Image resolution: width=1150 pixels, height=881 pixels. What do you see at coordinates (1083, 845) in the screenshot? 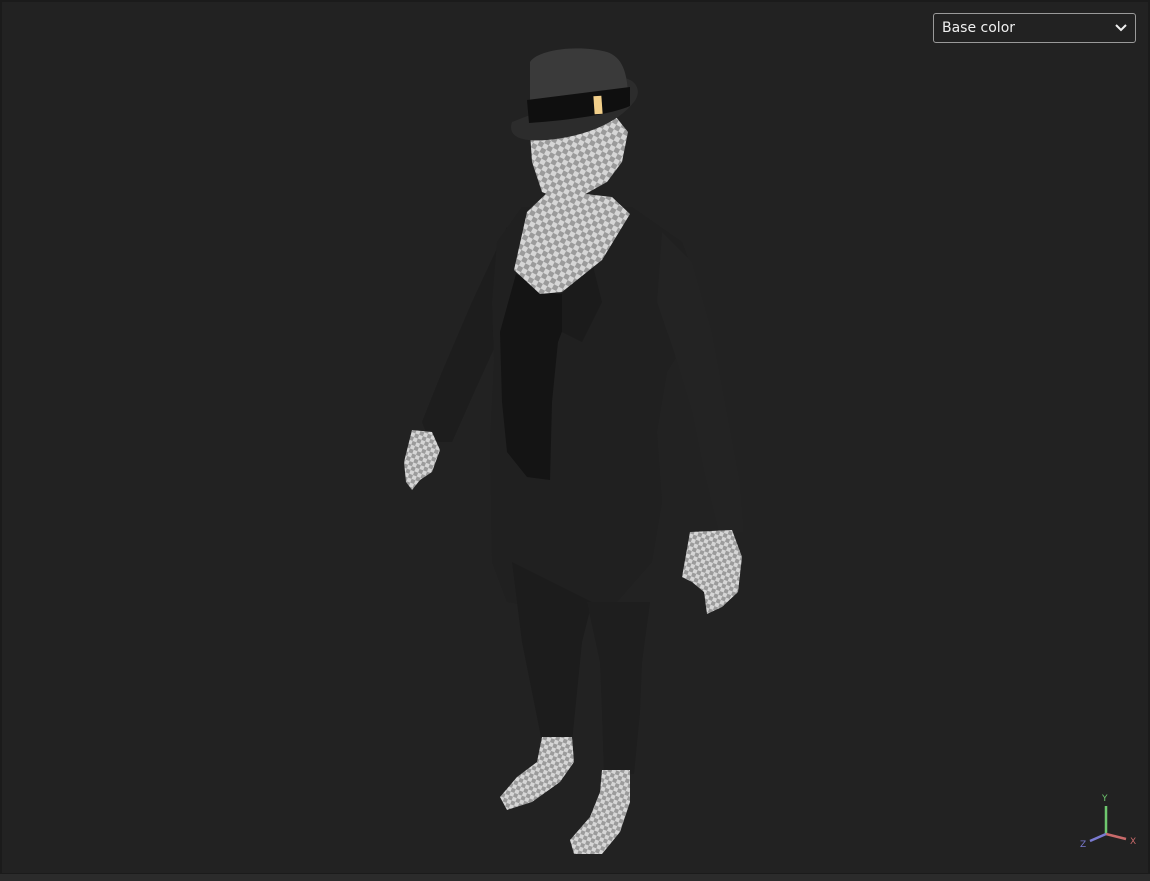
I see `z-axis-label: Z` at bounding box center [1083, 845].